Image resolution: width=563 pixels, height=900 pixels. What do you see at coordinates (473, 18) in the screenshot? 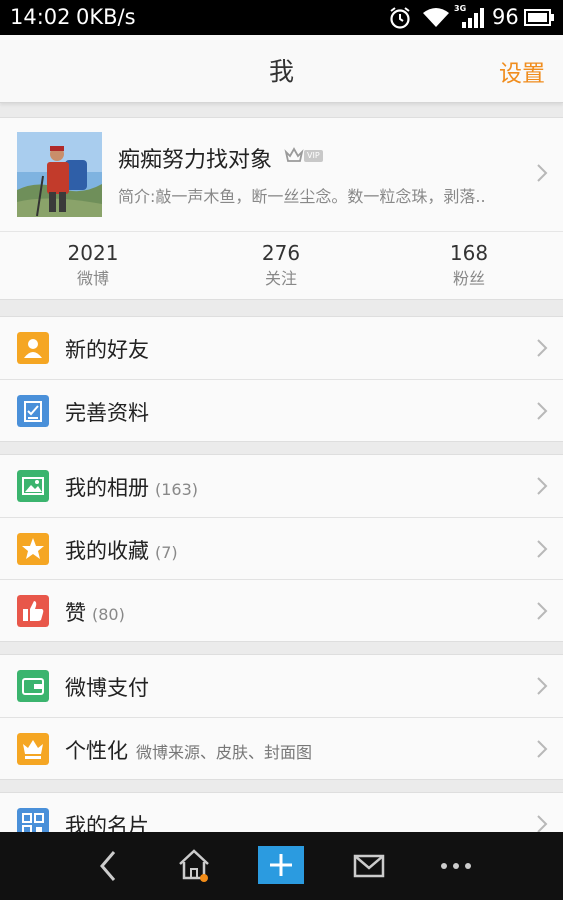
I see `signal-icon` at bounding box center [473, 18].